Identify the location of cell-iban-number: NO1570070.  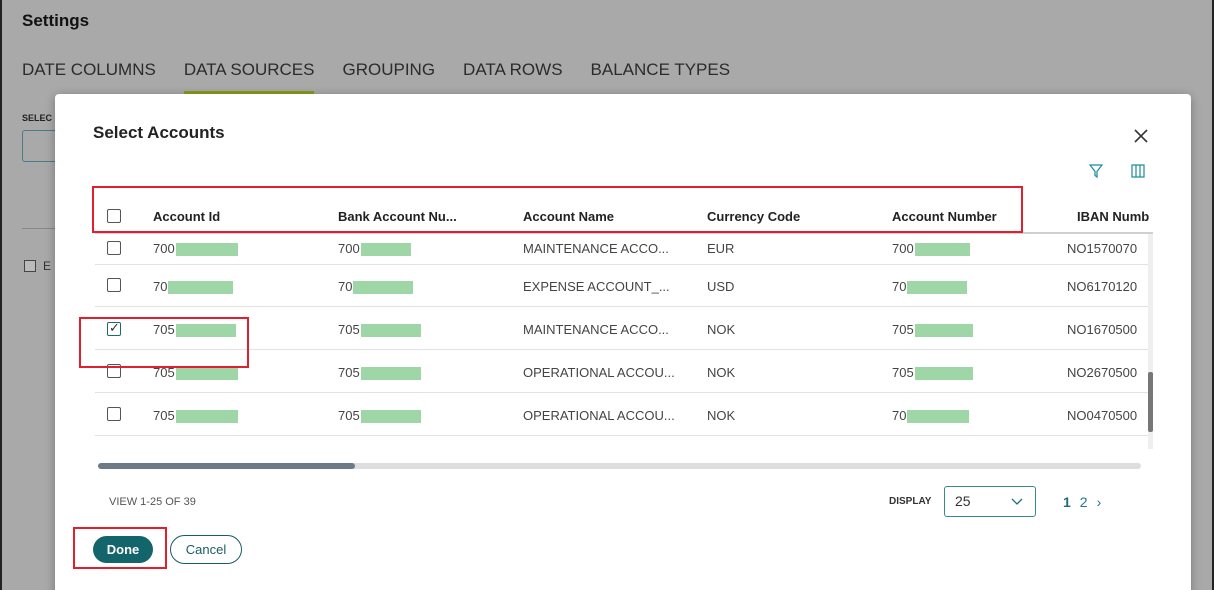
(1102, 248).